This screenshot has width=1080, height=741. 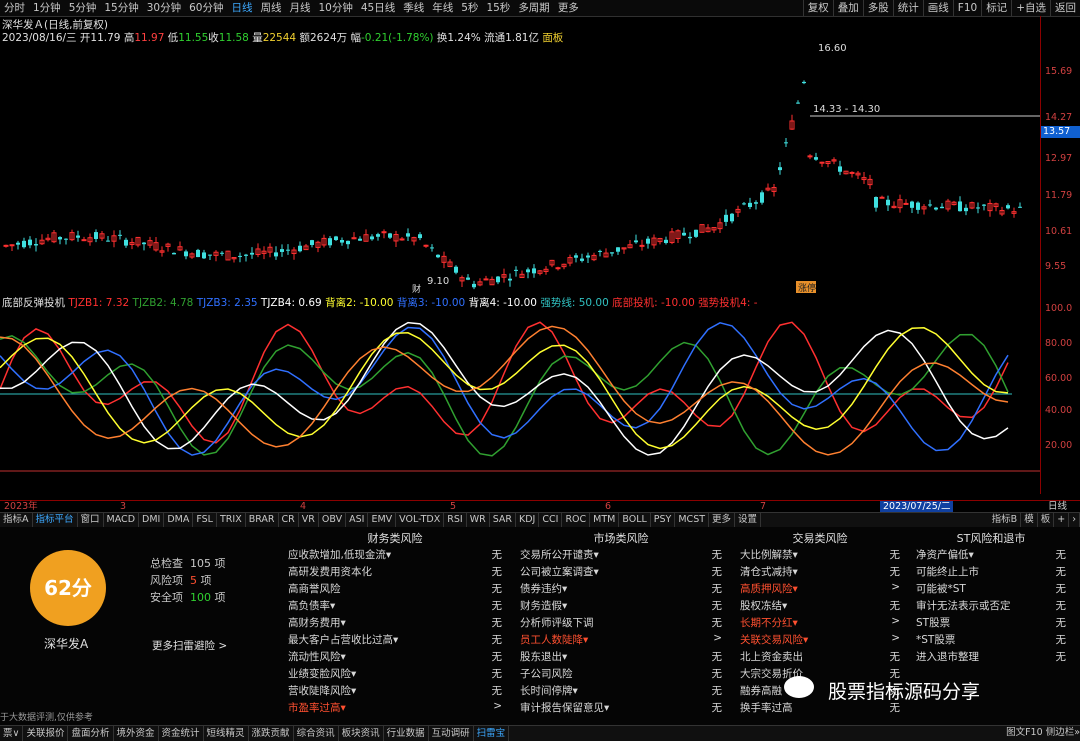 What do you see at coordinates (847, 8) in the screenshot?
I see `toolbar-button: 叠加` at bounding box center [847, 8].